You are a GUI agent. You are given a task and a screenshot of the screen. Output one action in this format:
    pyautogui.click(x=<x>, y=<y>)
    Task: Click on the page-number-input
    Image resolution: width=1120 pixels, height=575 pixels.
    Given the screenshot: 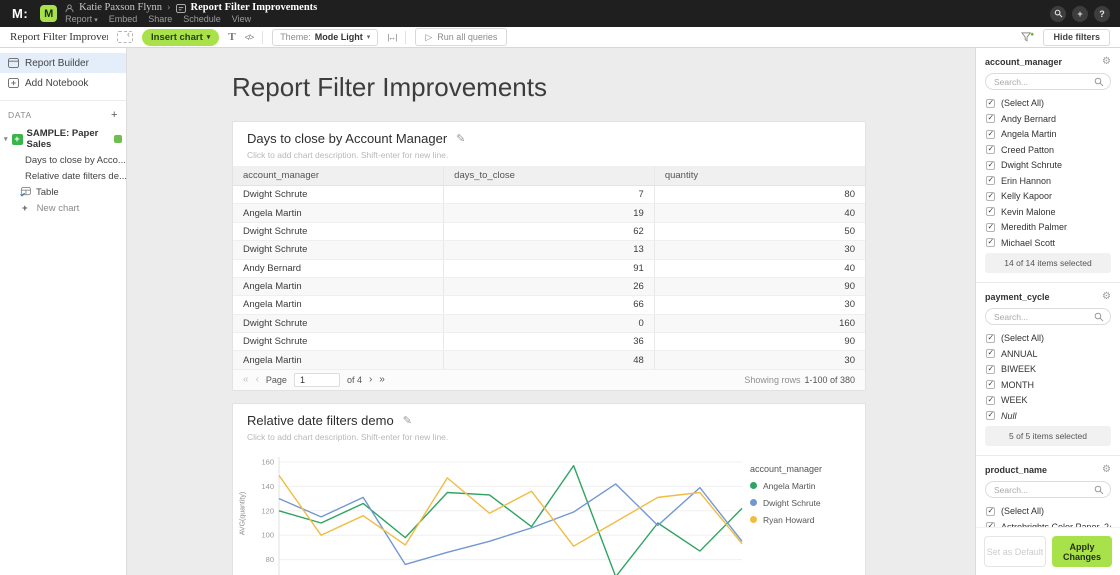 What is the action you would take?
    pyautogui.click(x=316, y=379)
    